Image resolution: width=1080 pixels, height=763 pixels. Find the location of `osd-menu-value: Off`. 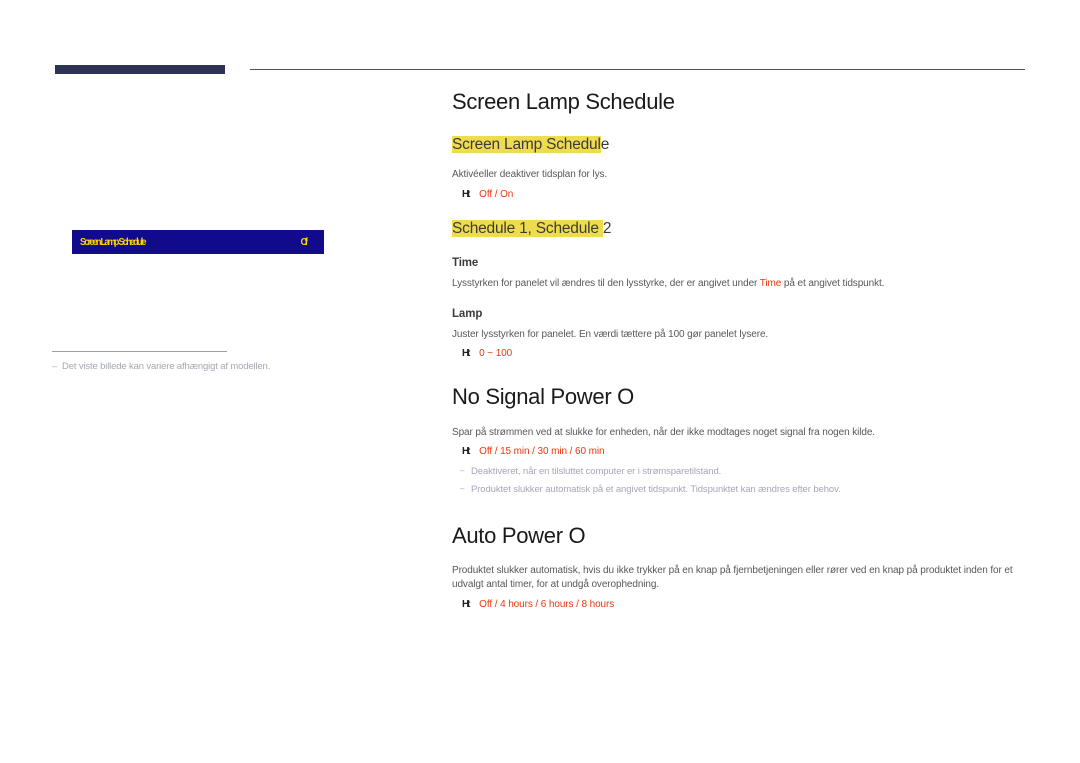

osd-menu-value: Off is located at coordinates (304, 242).